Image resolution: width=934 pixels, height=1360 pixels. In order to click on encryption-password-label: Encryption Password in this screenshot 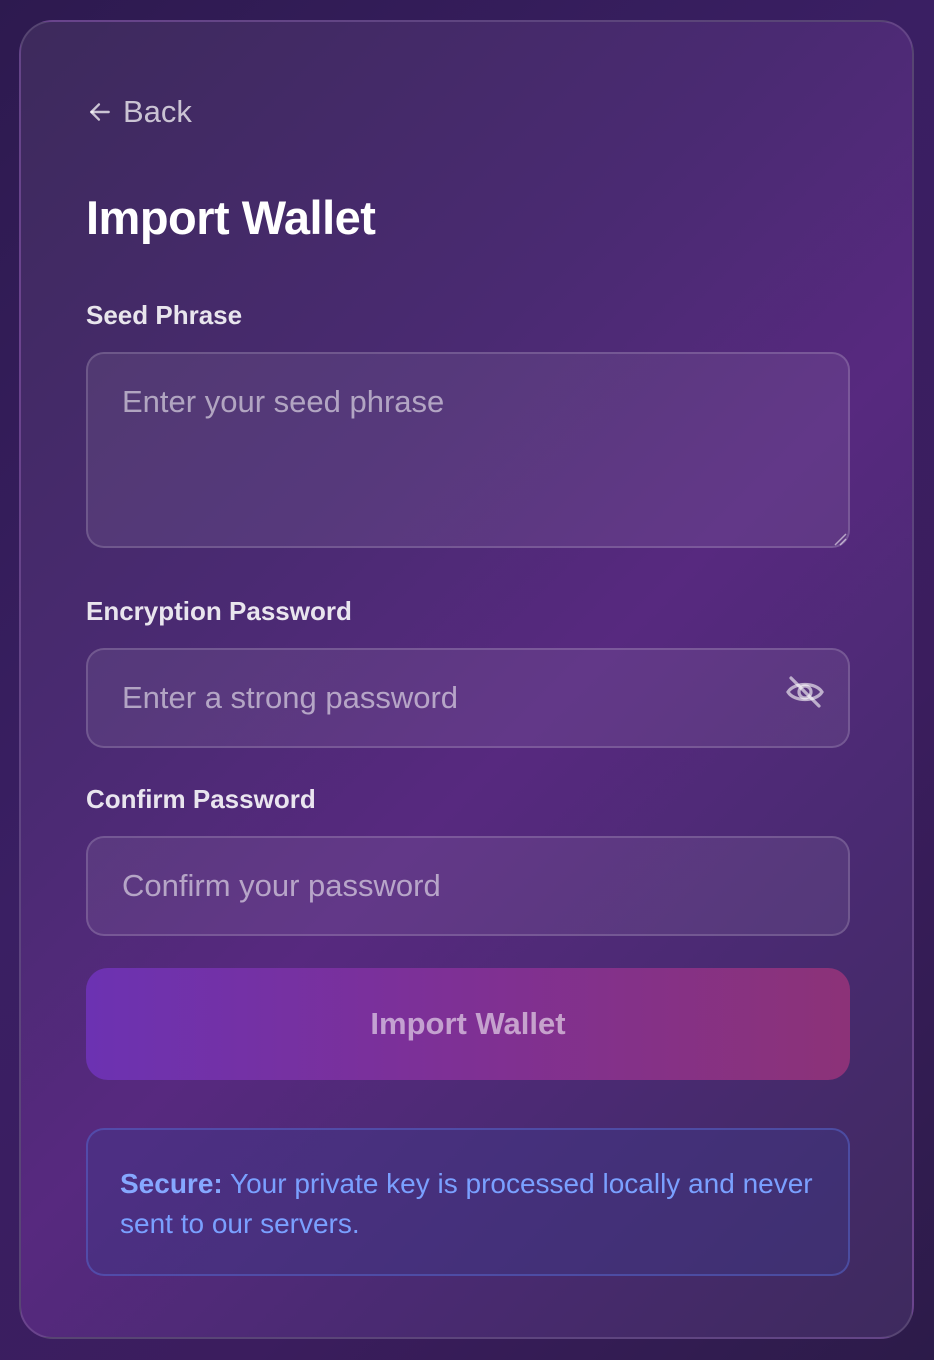, I will do `click(219, 611)`.